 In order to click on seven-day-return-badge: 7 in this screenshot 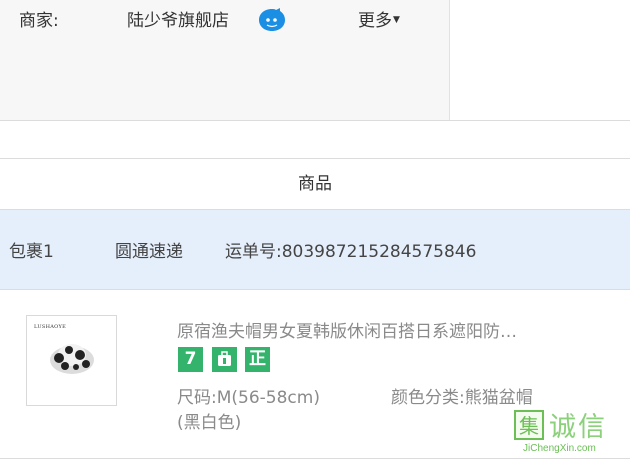, I will do `click(190, 359)`.